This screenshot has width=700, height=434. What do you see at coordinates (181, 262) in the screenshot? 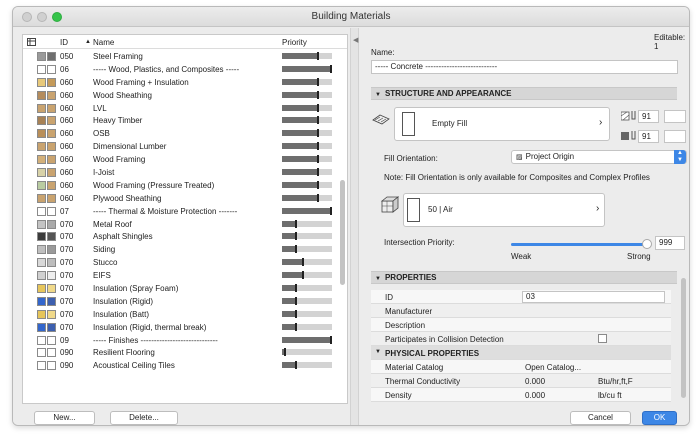
I see `material-row: 070 Stucco` at bounding box center [181, 262].